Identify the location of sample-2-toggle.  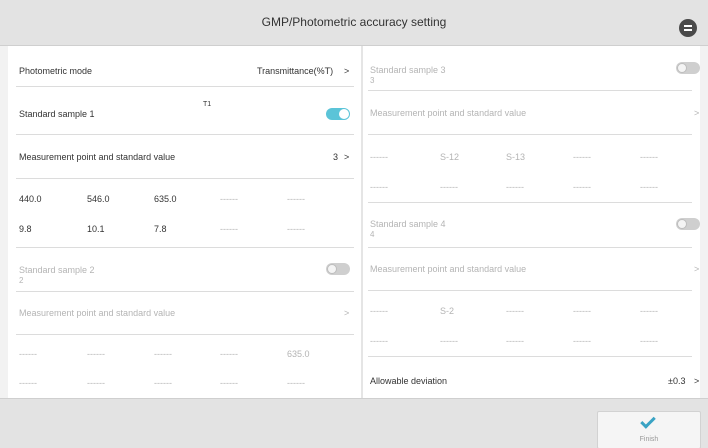
(338, 269).